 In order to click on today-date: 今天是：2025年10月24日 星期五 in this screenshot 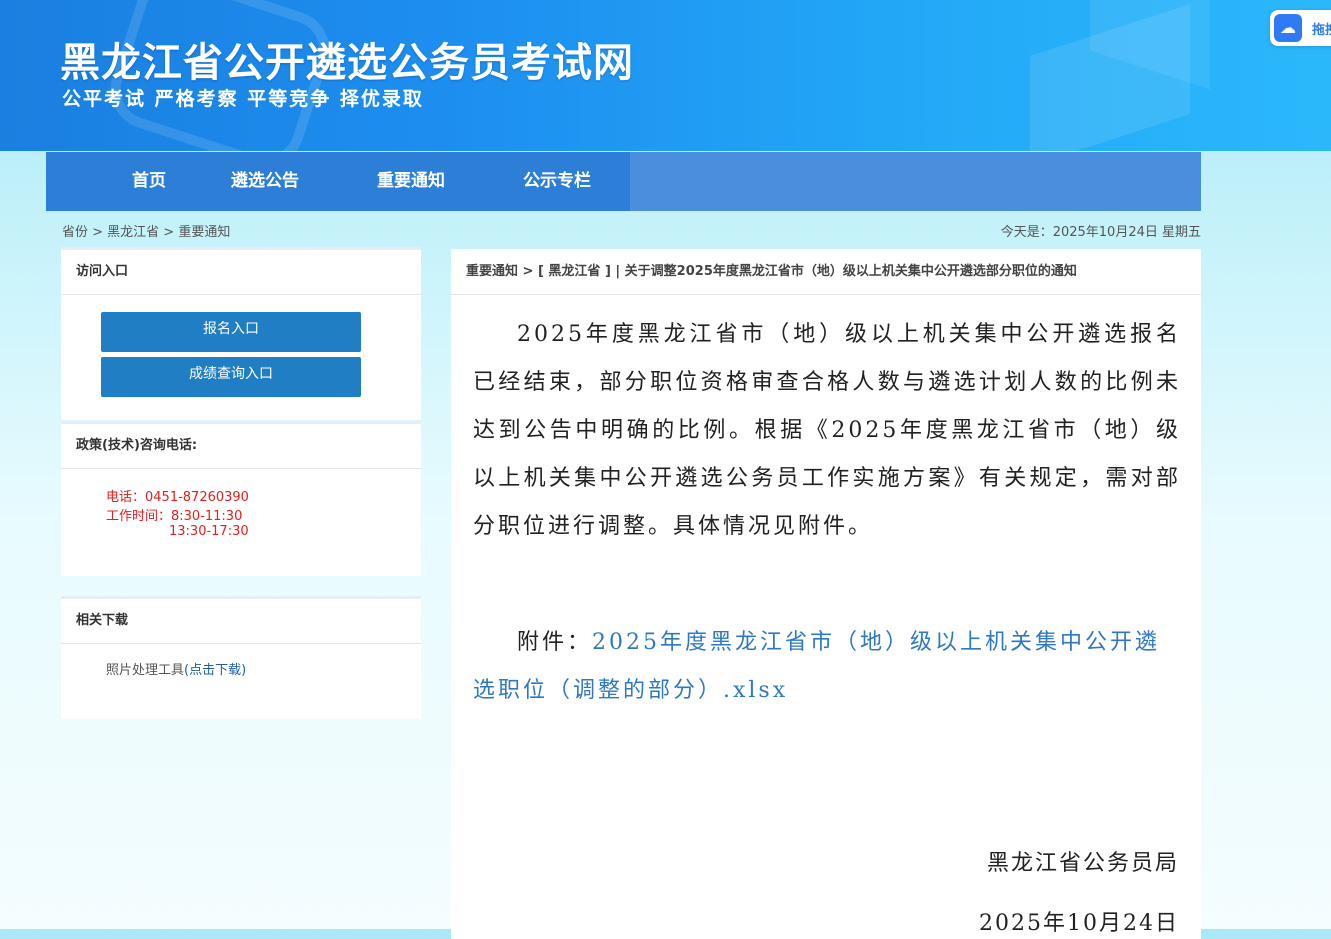, I will do `click(1100, 232)`.